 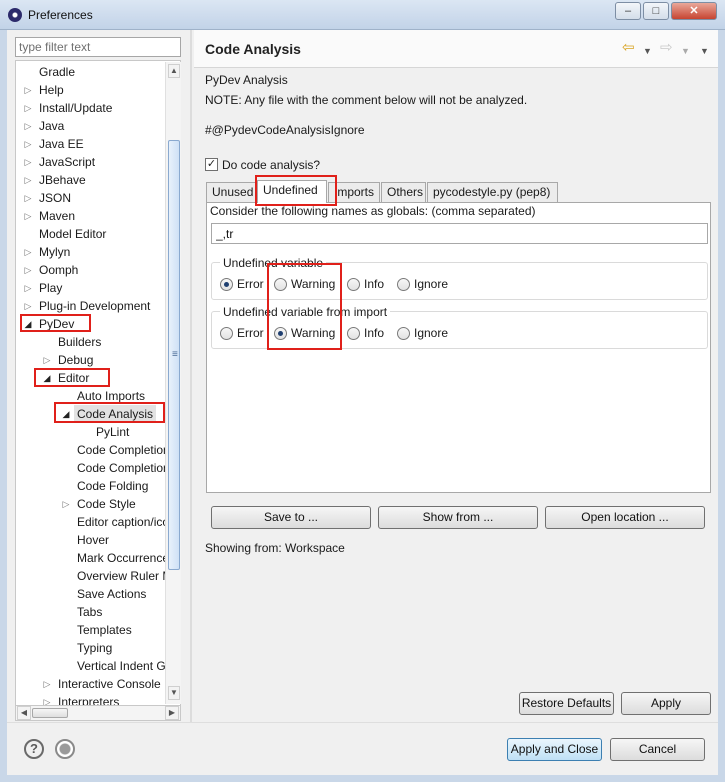 I want to click on apply-button: Apply, so click(x=666, y=703).